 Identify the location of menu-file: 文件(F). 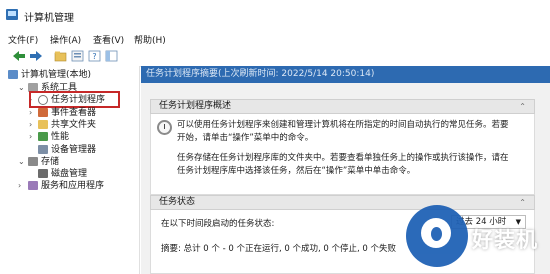
(23, 39).